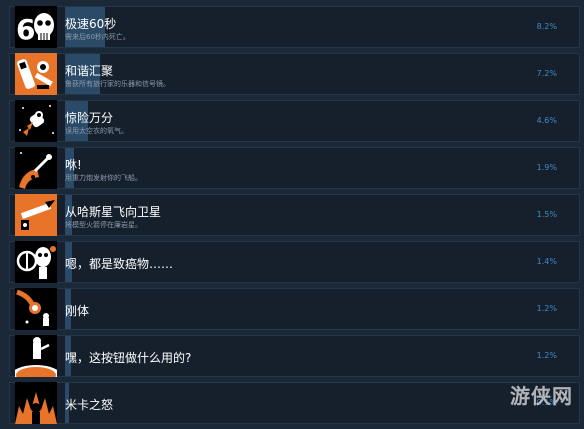  I want to click on achievement-title: 嘿，这按钮做什么用的?, so click(128, 358).